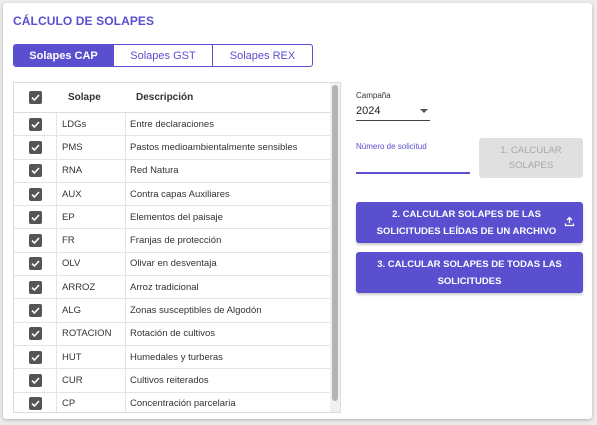 This screenshot has width=597, height=425. What do you see at coordinates (90, 264) in the screenshot?
I see `row-solape-code: OLV` at bounding box center [90, 264].